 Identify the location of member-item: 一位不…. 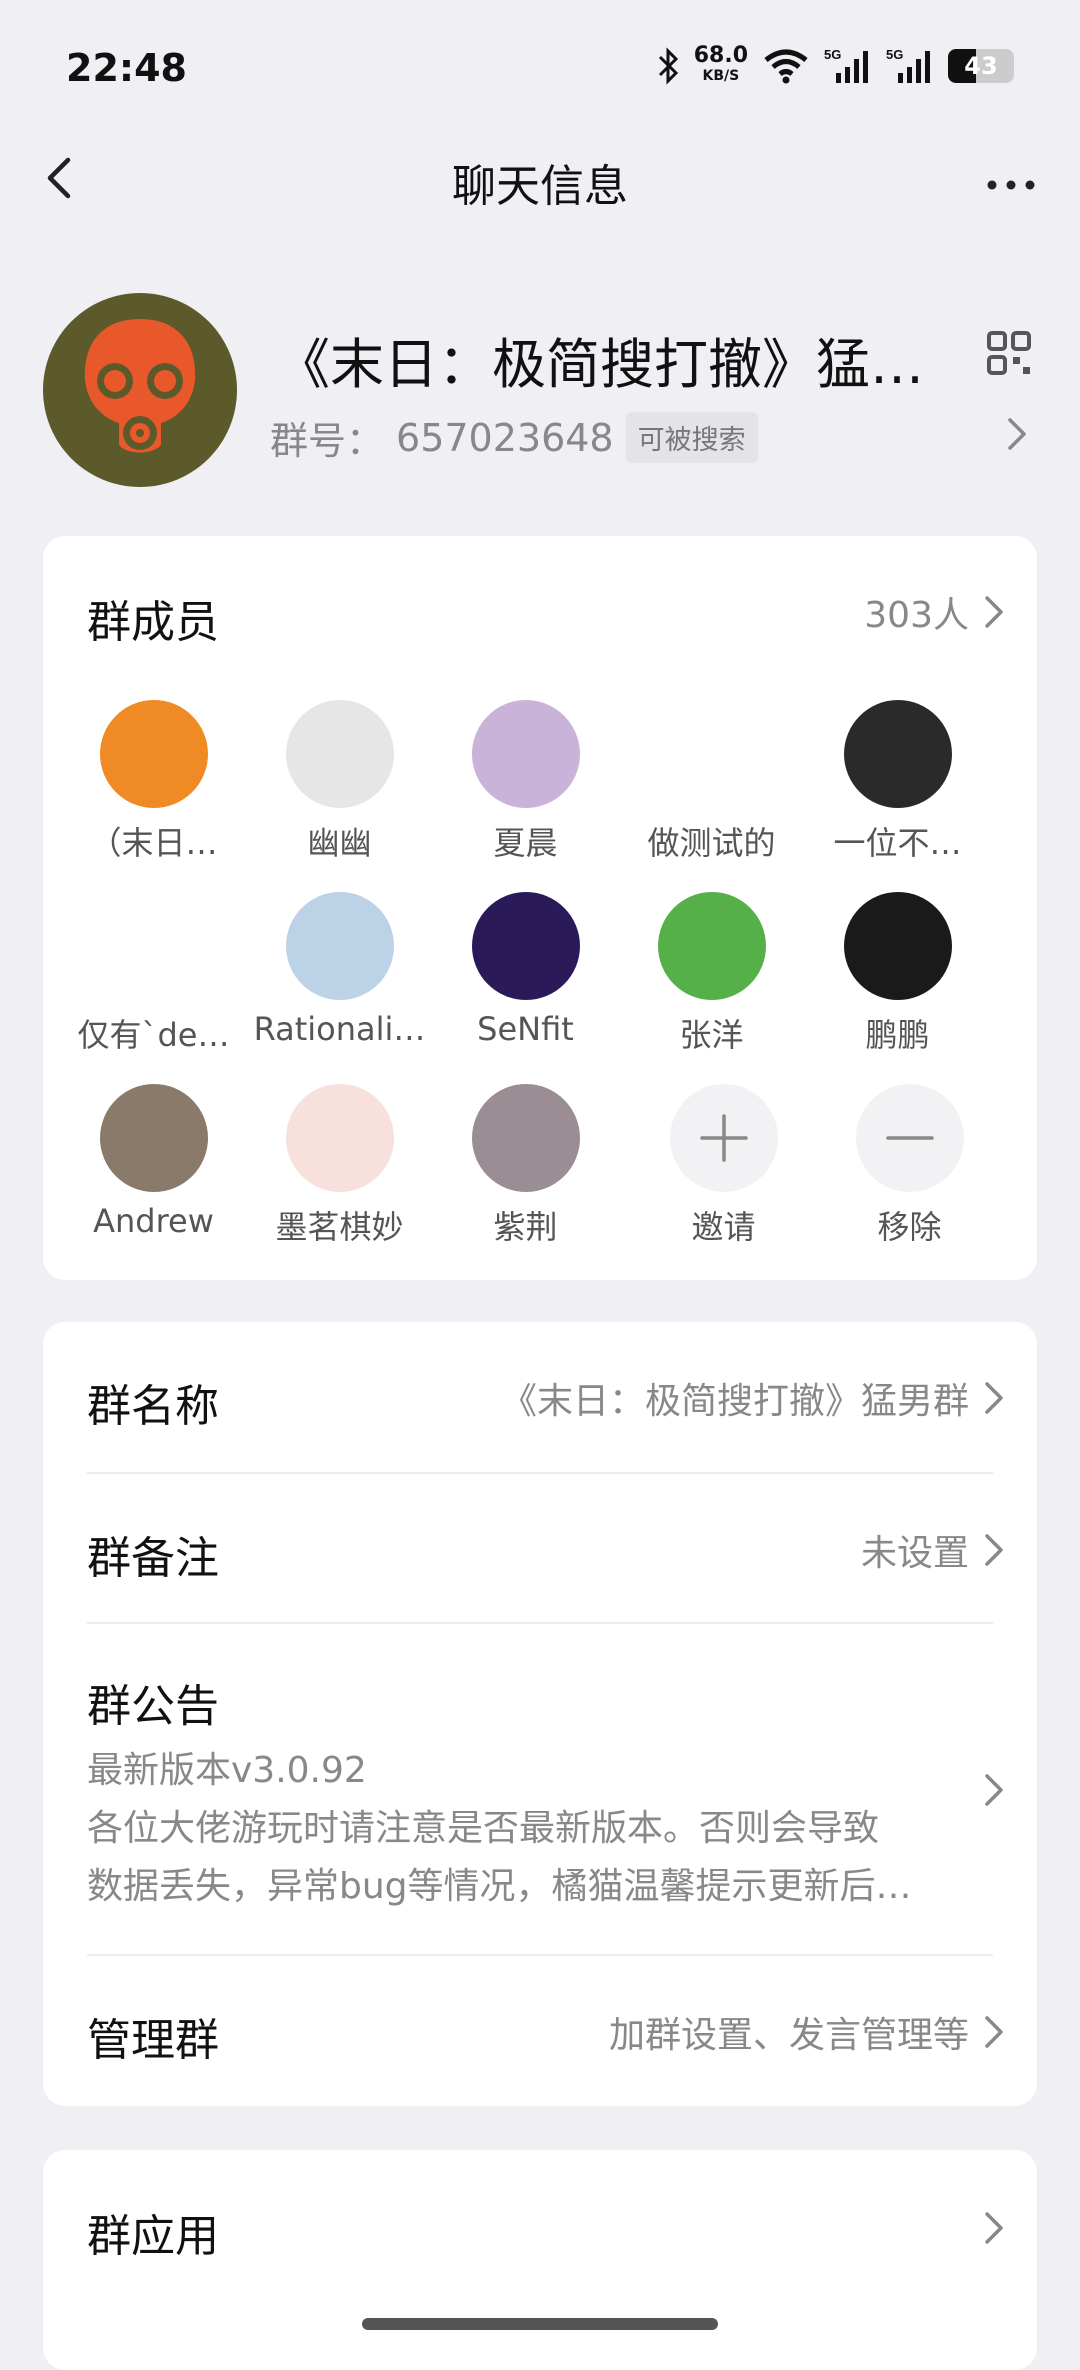
(897, 782).